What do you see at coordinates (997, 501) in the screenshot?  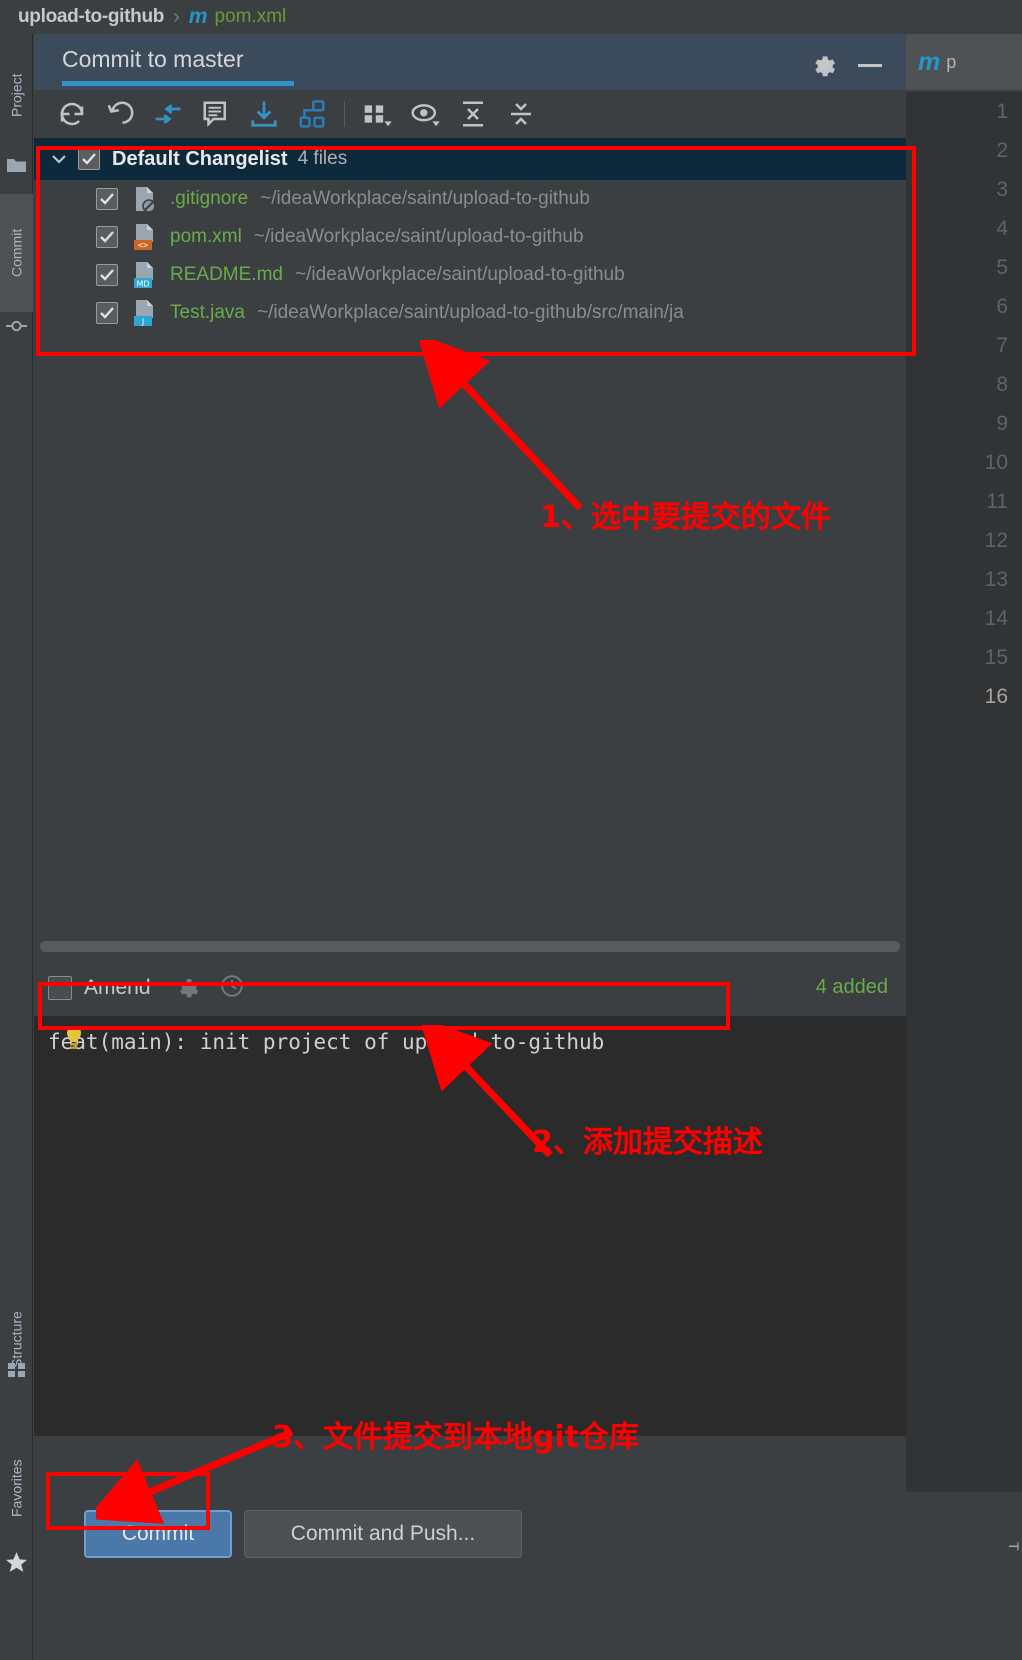 I see `line-number: 11` at bounding box center [997, 501].